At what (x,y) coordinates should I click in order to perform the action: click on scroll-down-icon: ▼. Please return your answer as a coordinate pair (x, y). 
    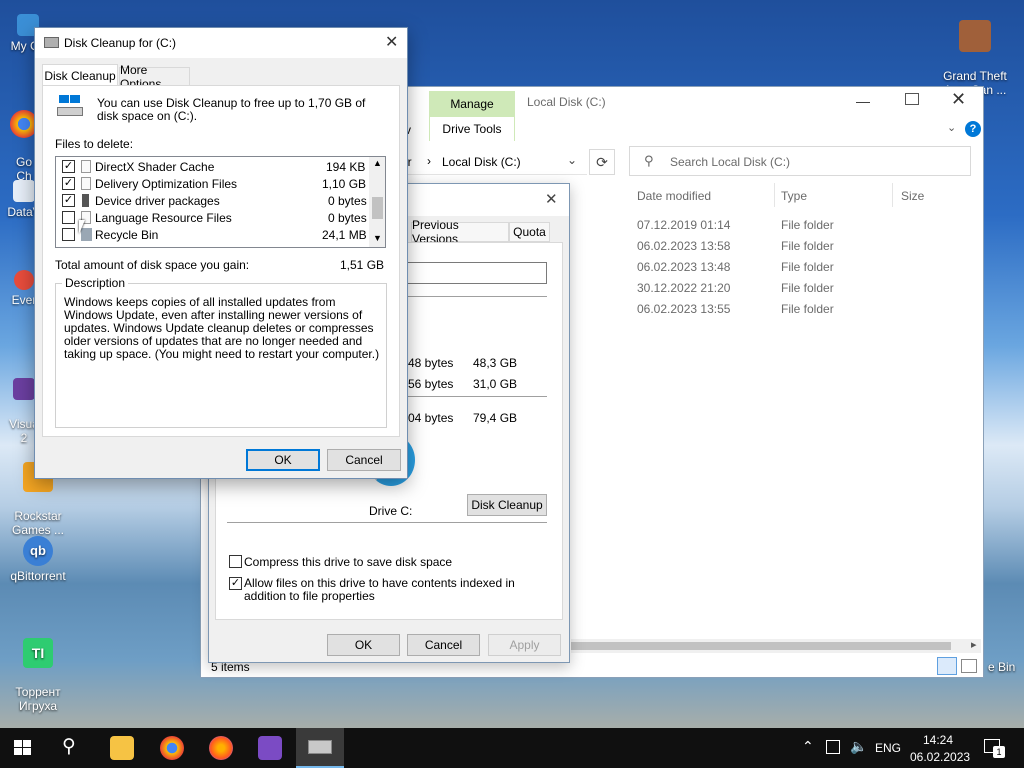
    Looking at the image, I should click on (377, 238).